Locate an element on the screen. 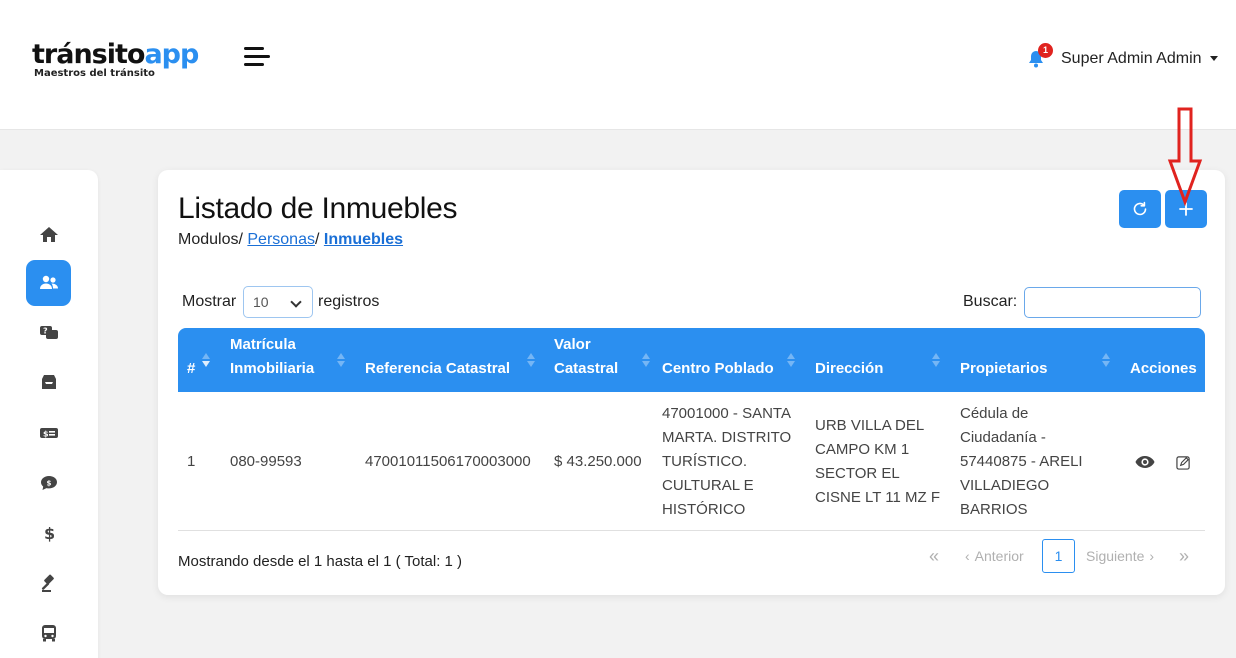 Image resolution: width=1236 pixels, height=658 pixels. page-title: Listado de Inmuebles is located at coordinates (318, 208).